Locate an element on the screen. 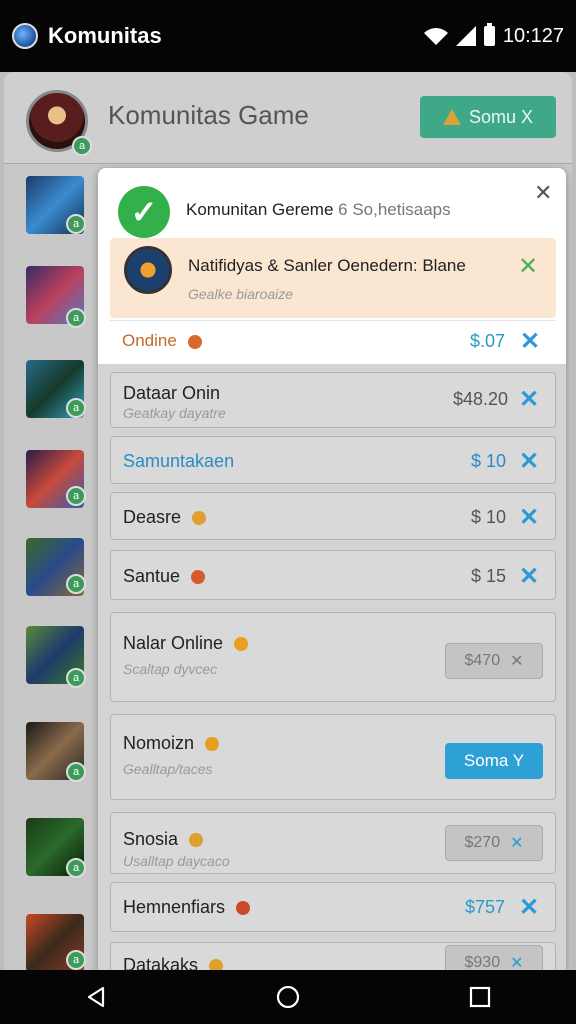 Image resolution: width=576 pixels, height=1024 pixels. item-subtitle: Geatkay dayatre is located at coordinates (174, 413).